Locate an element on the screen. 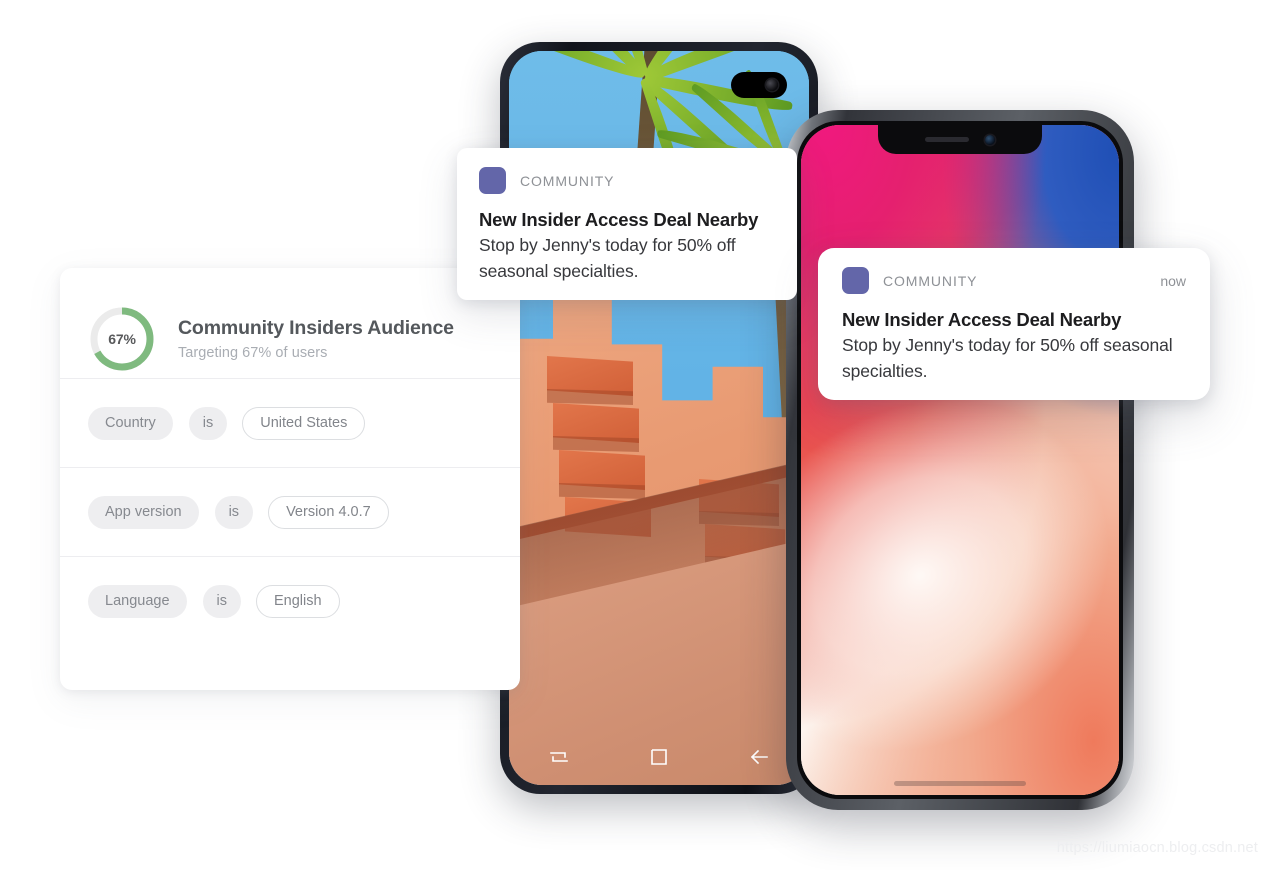 Image resolution: width=1272 pixels, height=870 pixels. targeting-rule-row: Country is United States is located at coordinates (290, 423).